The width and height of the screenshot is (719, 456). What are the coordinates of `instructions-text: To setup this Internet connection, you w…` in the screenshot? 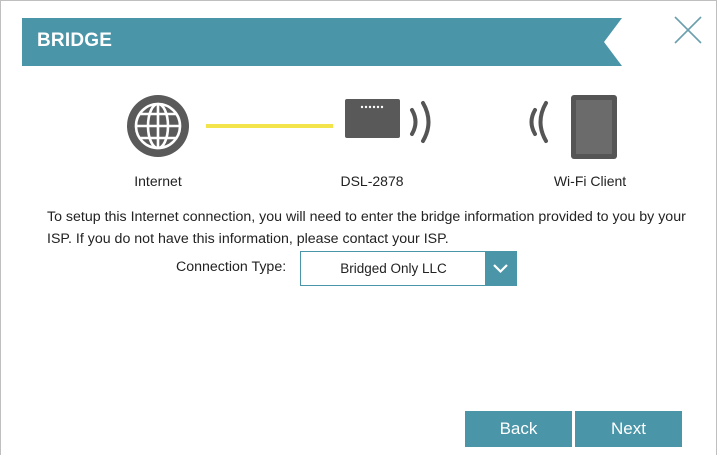 It's located at (366, 228).